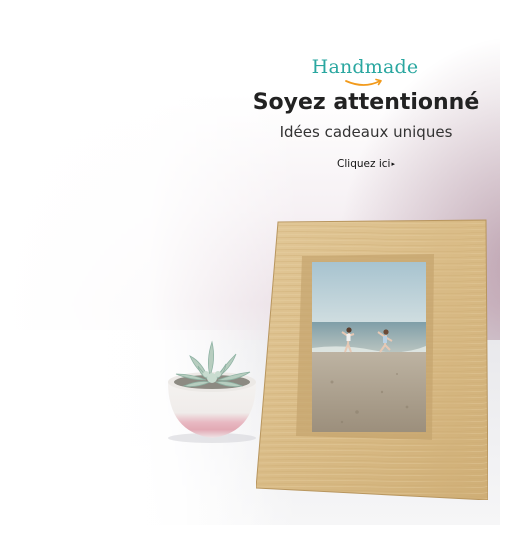 This screenshot has width=519, height=535. What do you see at coordinates (366, 132) in the screenshot?
I see `banner-subheading: Idées cadeaux uniques` at bounding box center [366, 132].